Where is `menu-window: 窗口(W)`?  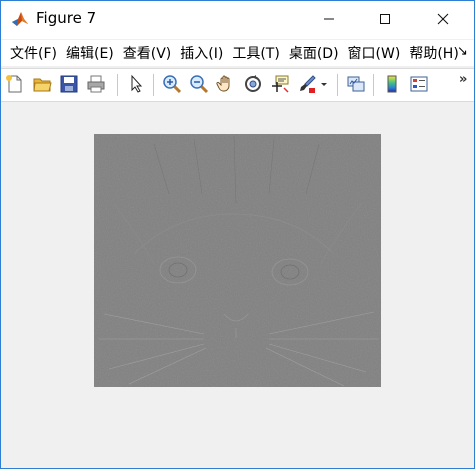
menu-window: 窗口(W) is located at coordinates (370, 53).